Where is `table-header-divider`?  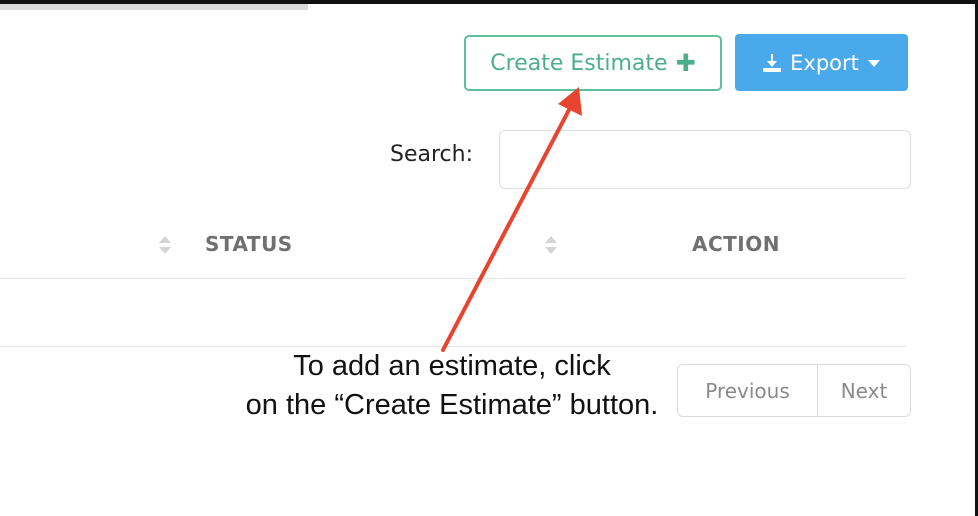
table-header-divider is located at coordinates (453, 278).